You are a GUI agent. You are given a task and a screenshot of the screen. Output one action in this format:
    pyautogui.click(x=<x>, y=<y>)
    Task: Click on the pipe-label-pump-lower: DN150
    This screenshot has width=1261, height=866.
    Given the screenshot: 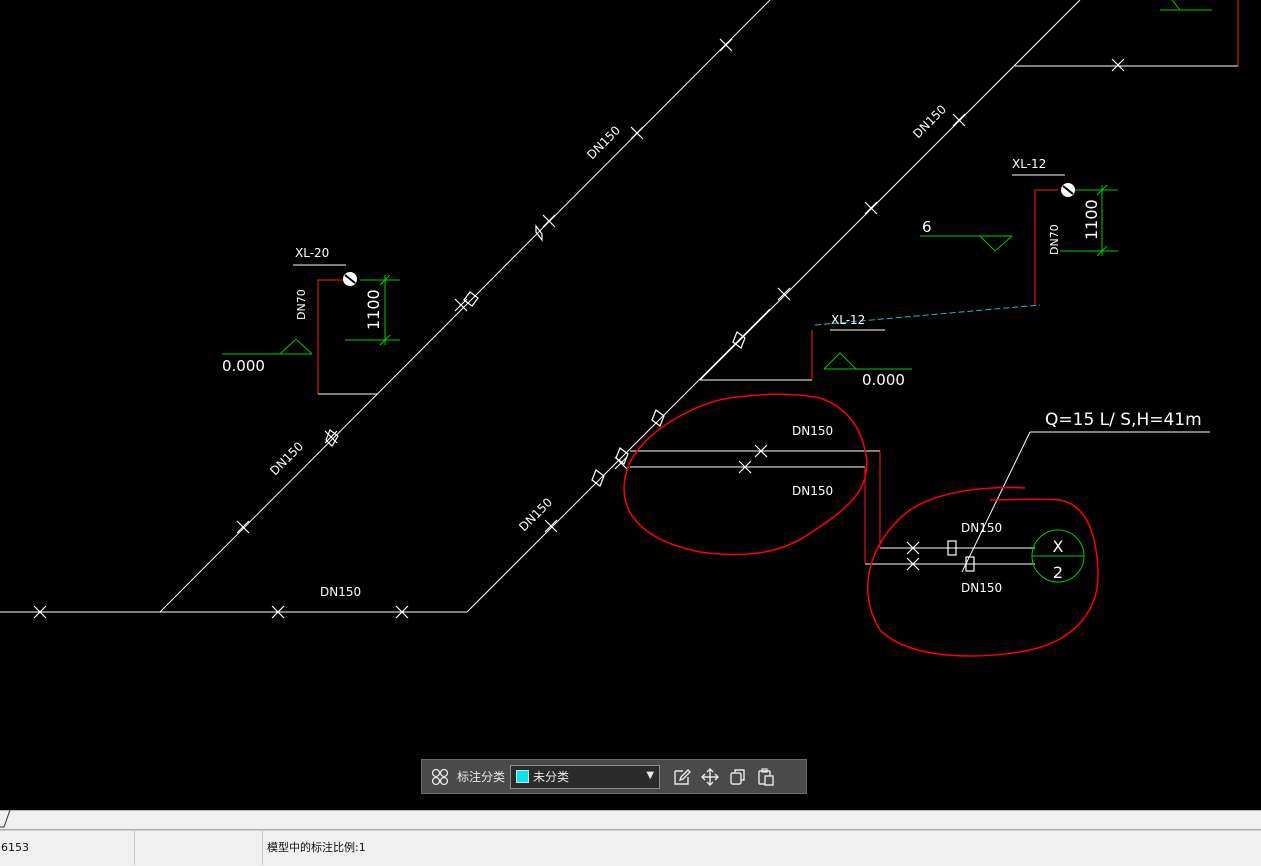 What is the action you would take?
    pyautogui.click(x=981, y=588)
    